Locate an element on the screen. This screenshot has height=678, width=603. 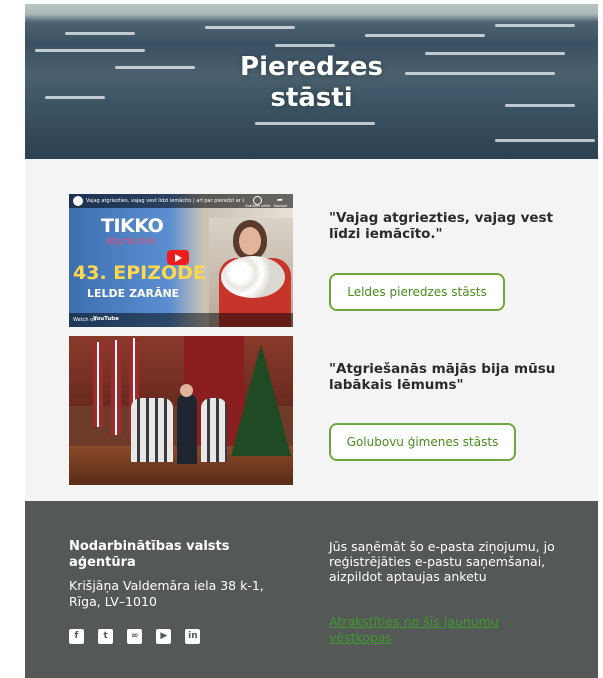
episode-label: 43. EPIZODE is located at coordinates (139, 273).